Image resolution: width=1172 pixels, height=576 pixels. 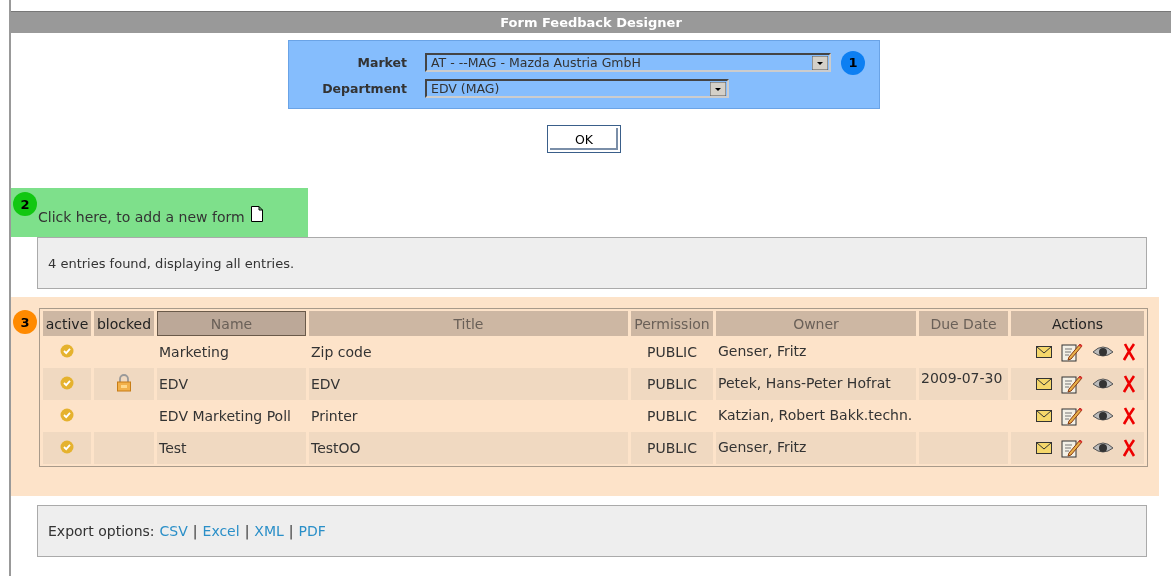 What do you see at coordinates (334, 416) in the screenshot?
I see `table-cell-text: Printer` at bounding box center [334, 416].